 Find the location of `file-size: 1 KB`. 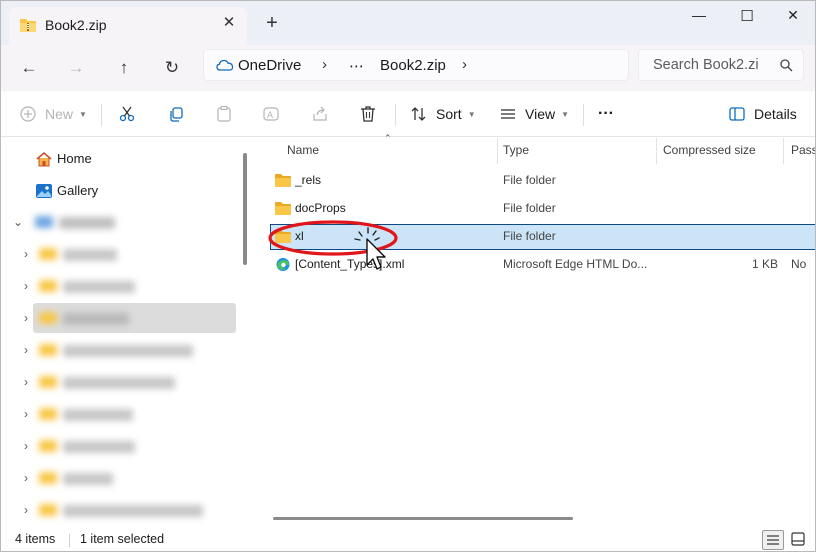

file-size: 1 KB is located at coordinates (765, 264).